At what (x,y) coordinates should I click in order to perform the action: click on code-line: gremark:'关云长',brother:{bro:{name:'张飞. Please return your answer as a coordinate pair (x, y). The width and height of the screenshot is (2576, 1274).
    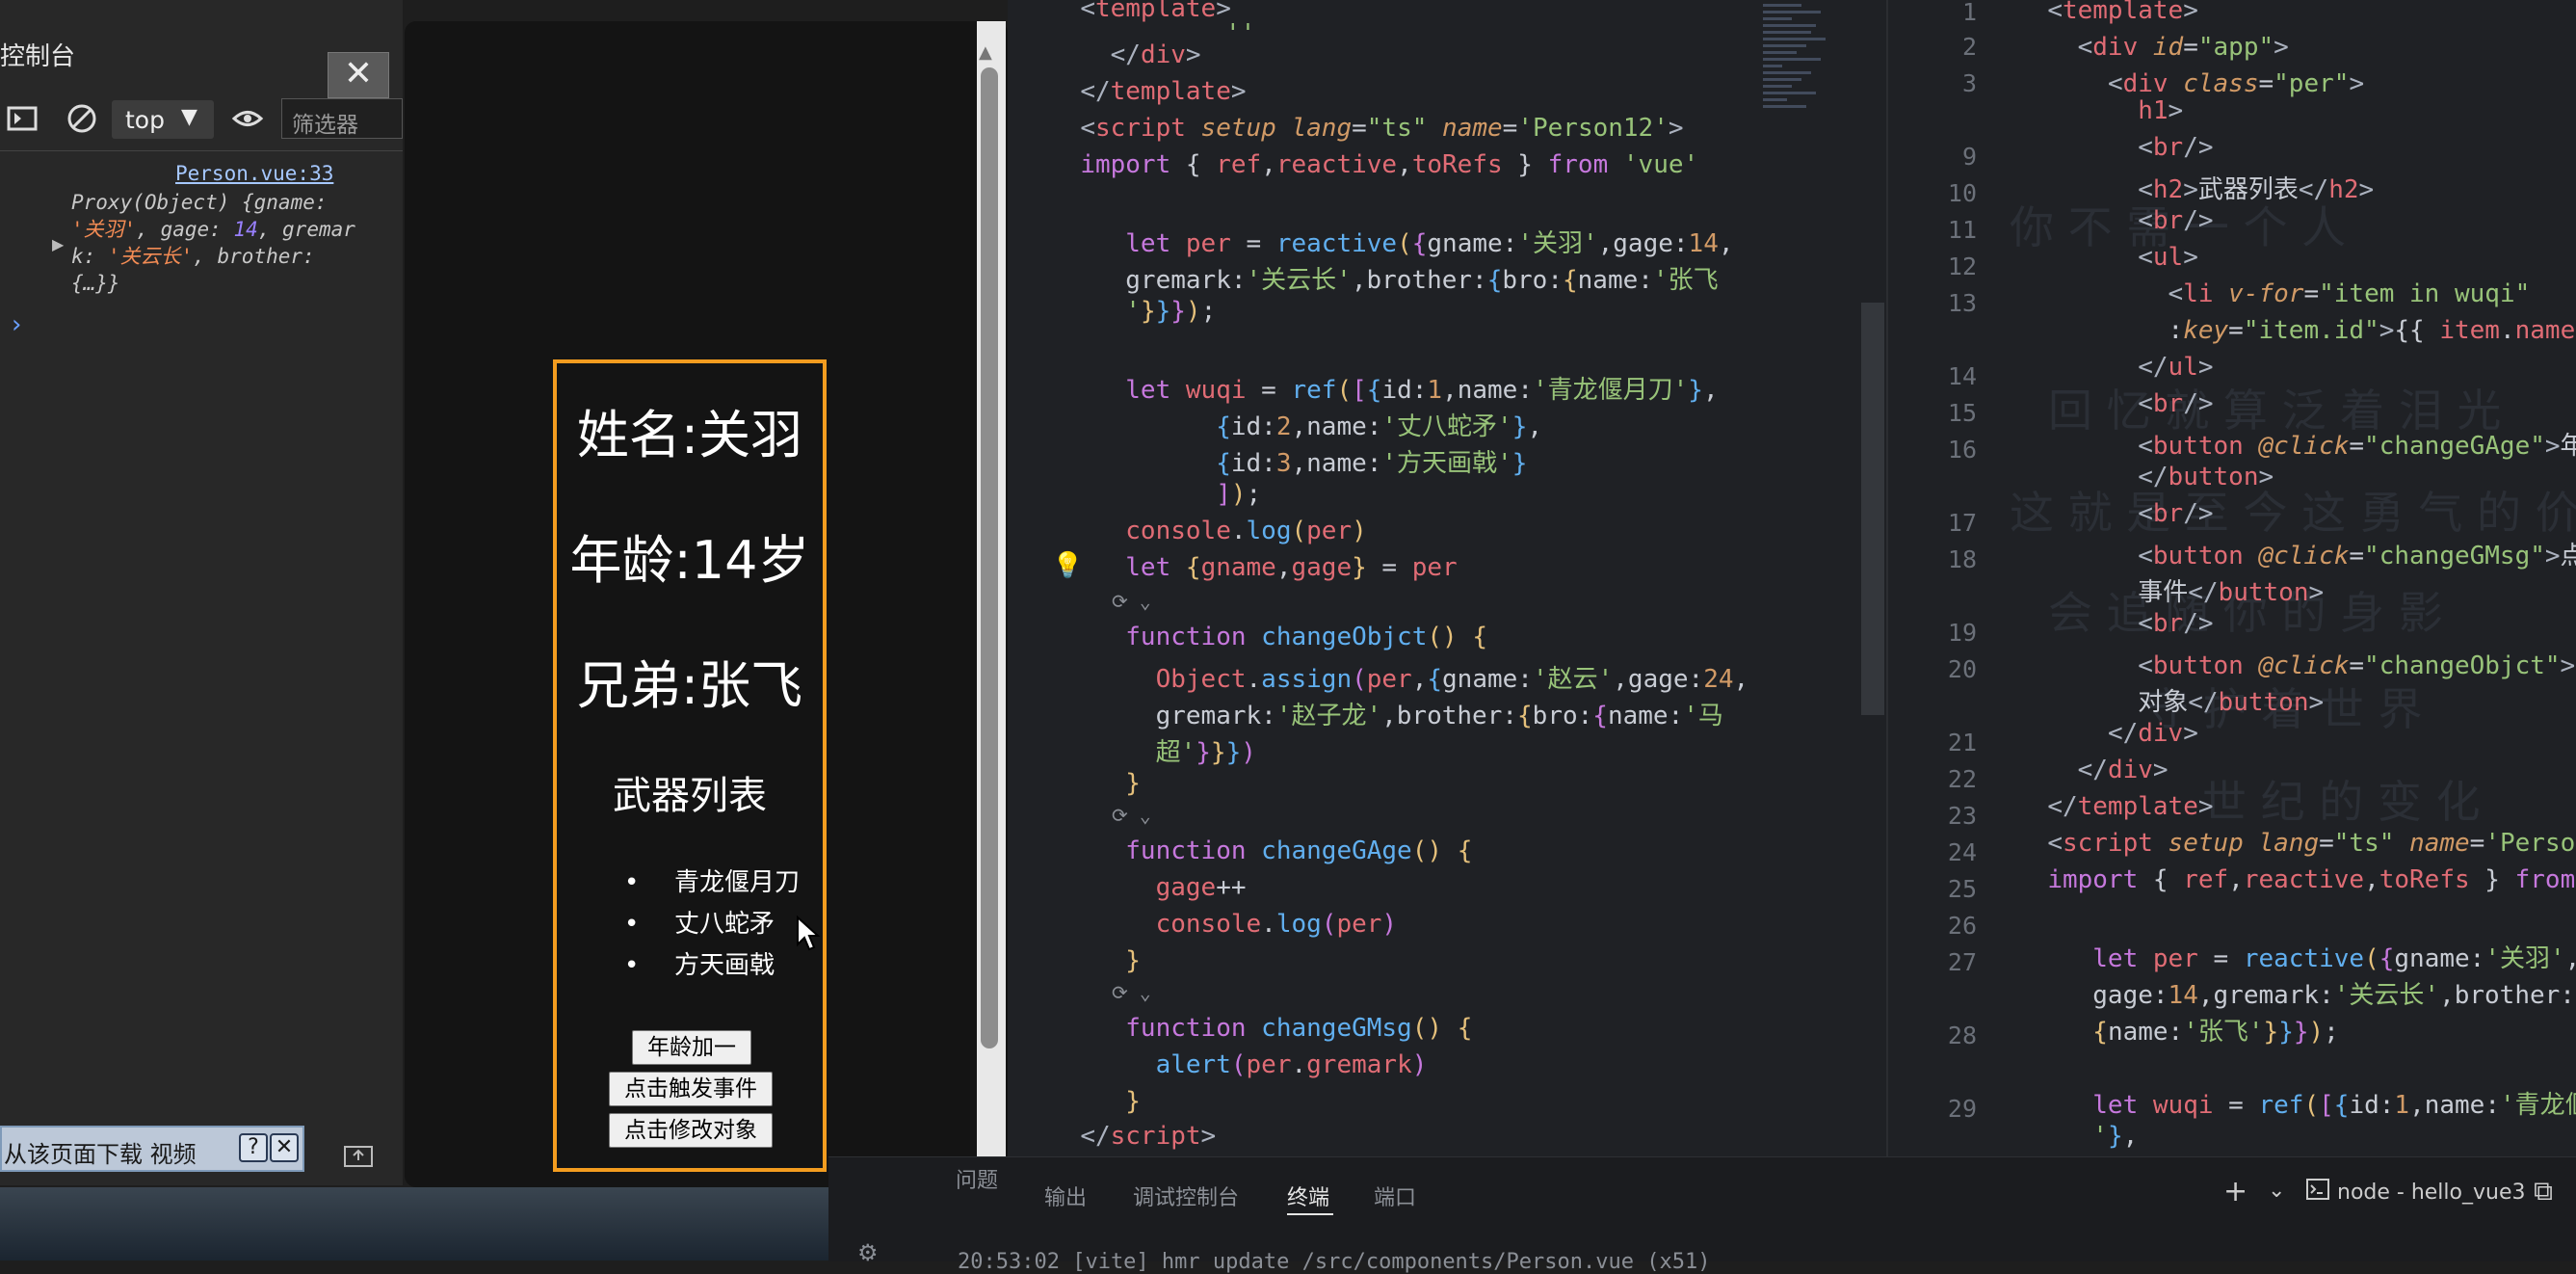
    Looking at the image, I should click on (1399, 278).